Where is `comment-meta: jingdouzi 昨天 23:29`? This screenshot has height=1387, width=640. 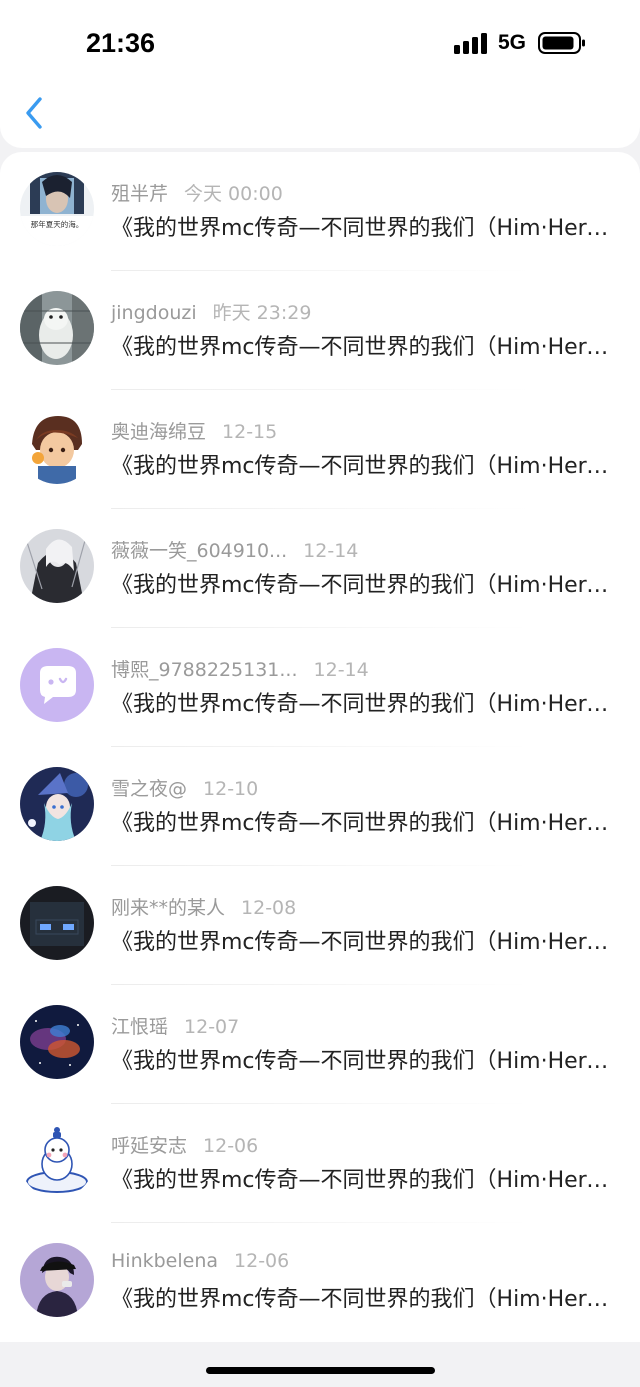
comment-meta: jingdouzi 昨天 23:29 is located at coordinates (211, 311).